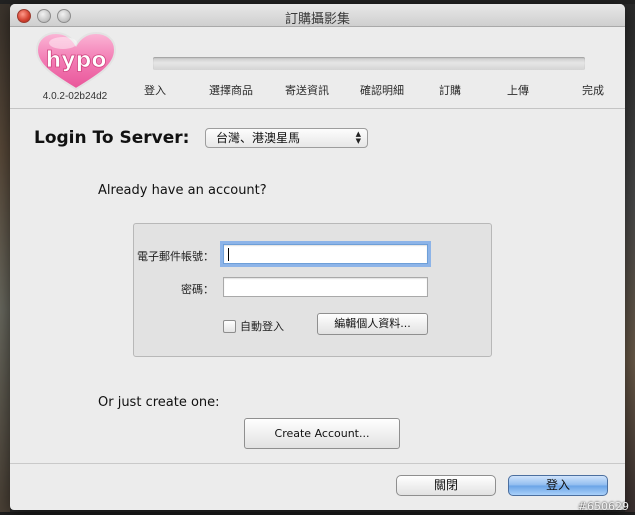 The image size is (635, 515). Describe the element at coordinates (231, 90) in the screenshot. I see `step-select-products: 選擇商品` at that location.